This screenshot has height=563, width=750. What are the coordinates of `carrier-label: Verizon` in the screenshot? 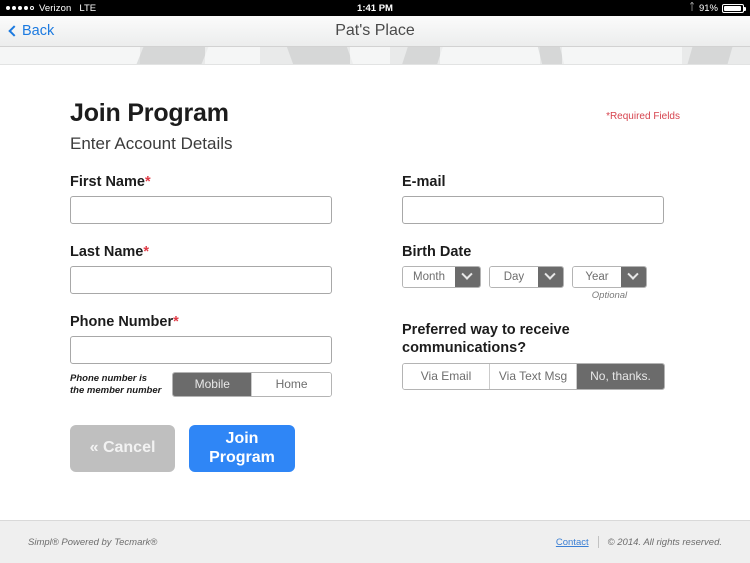 It's located at (55, 8).